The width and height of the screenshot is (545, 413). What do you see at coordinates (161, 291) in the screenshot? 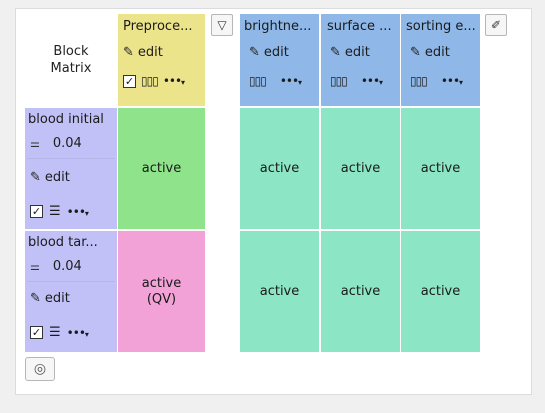
I see `matrix-cell-qv: active (QV)` at bounding box center [161, 291].